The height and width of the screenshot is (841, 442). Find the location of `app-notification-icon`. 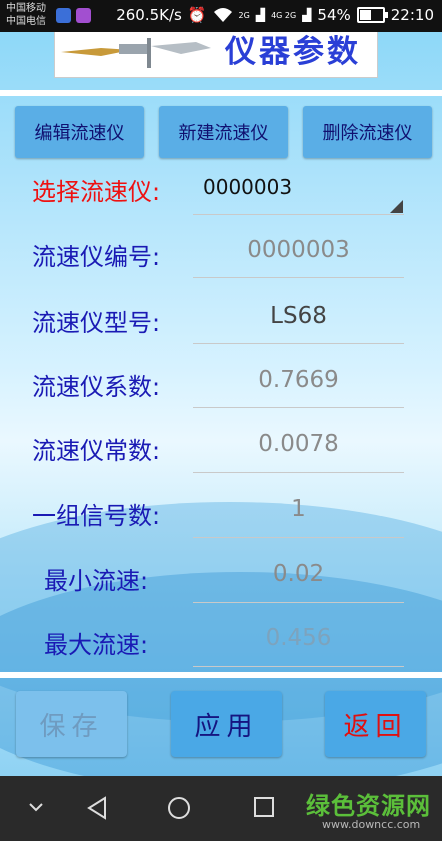

app-notification-icon is located at coordinates (83, 15).